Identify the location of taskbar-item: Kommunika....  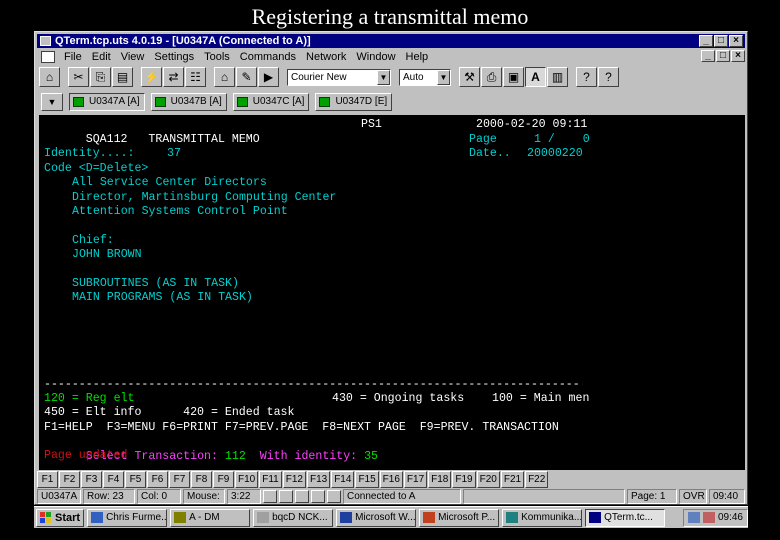
(542, 517).